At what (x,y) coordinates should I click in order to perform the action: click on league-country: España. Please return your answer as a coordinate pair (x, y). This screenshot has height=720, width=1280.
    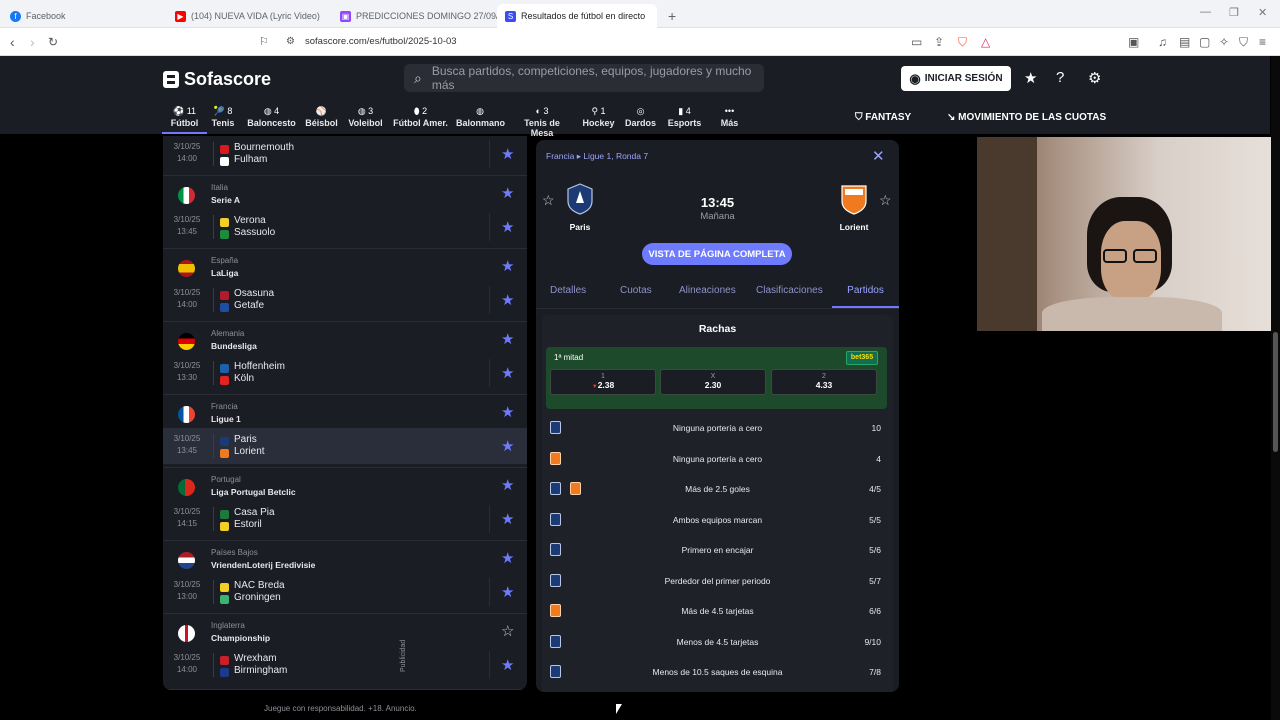
    Looking at the image, I should click on (224, 260).